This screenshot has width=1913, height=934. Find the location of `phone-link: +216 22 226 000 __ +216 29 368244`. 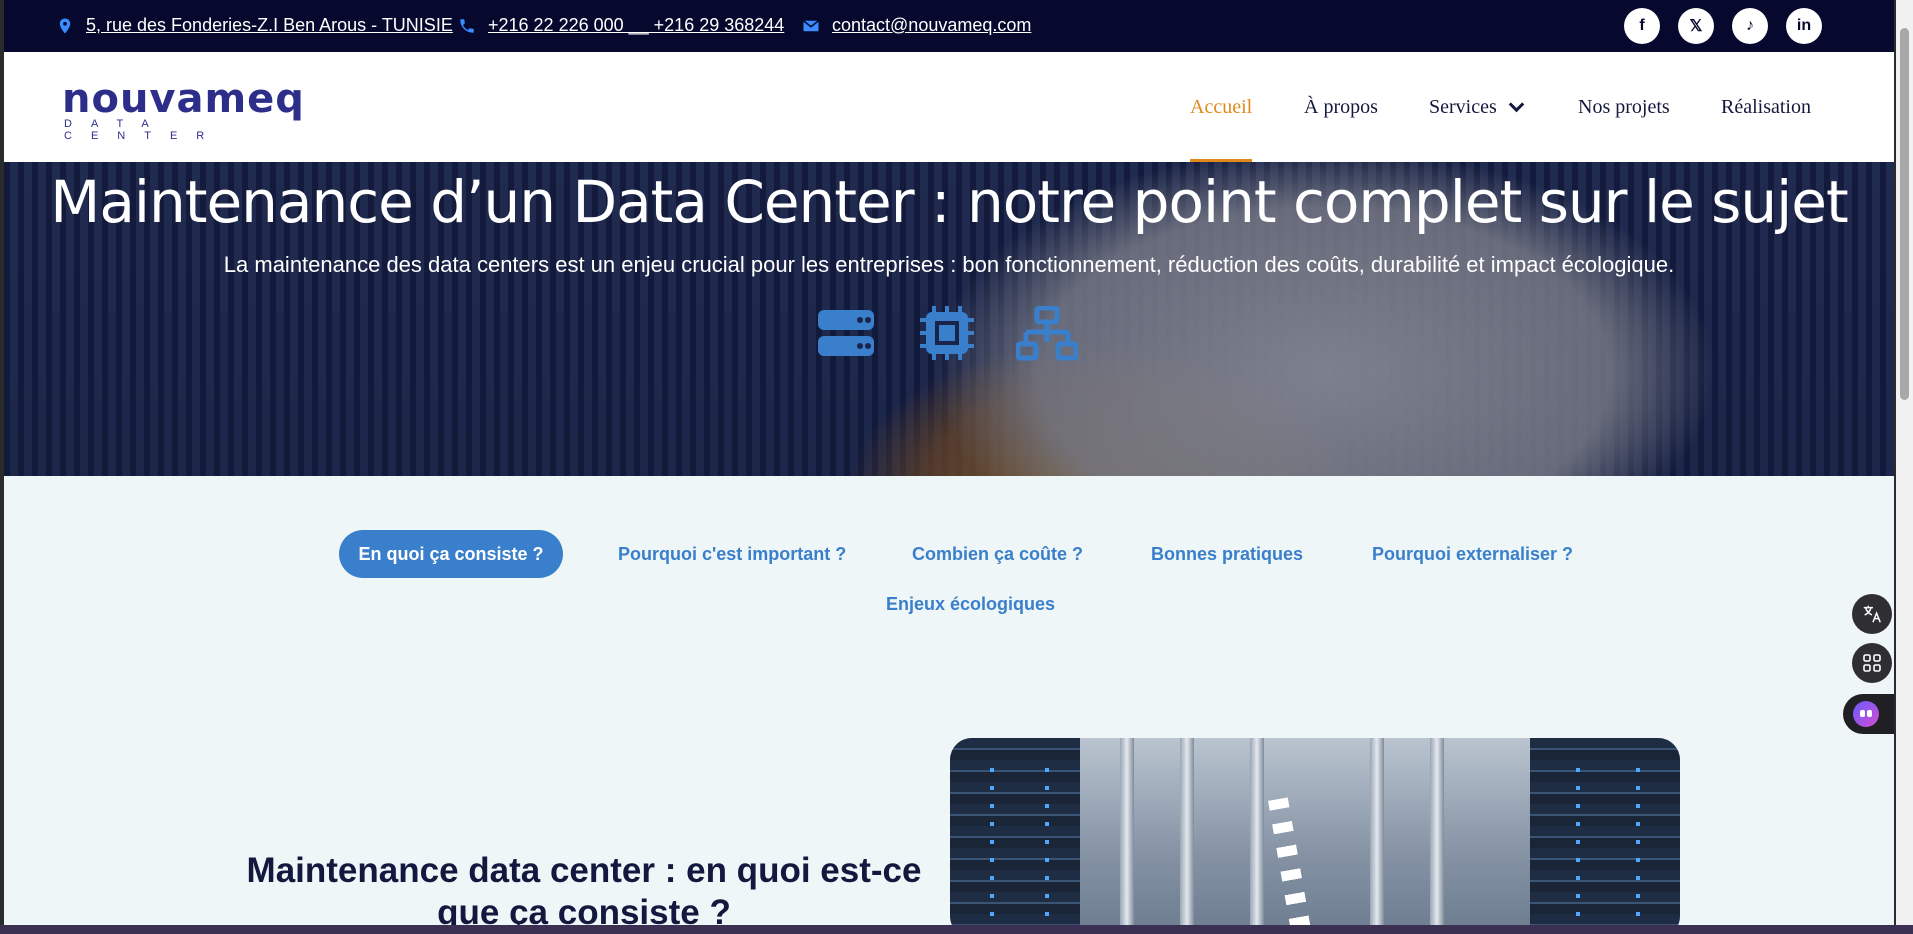

phone-link: +216 22 226 000 __ +216 29 368244 is located at coordinates (636, 25).